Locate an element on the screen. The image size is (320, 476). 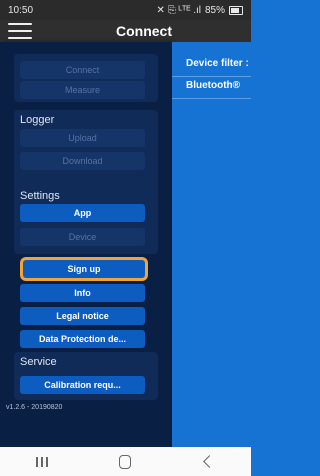
settings-label: Settings is located at coordinates (40, 196).